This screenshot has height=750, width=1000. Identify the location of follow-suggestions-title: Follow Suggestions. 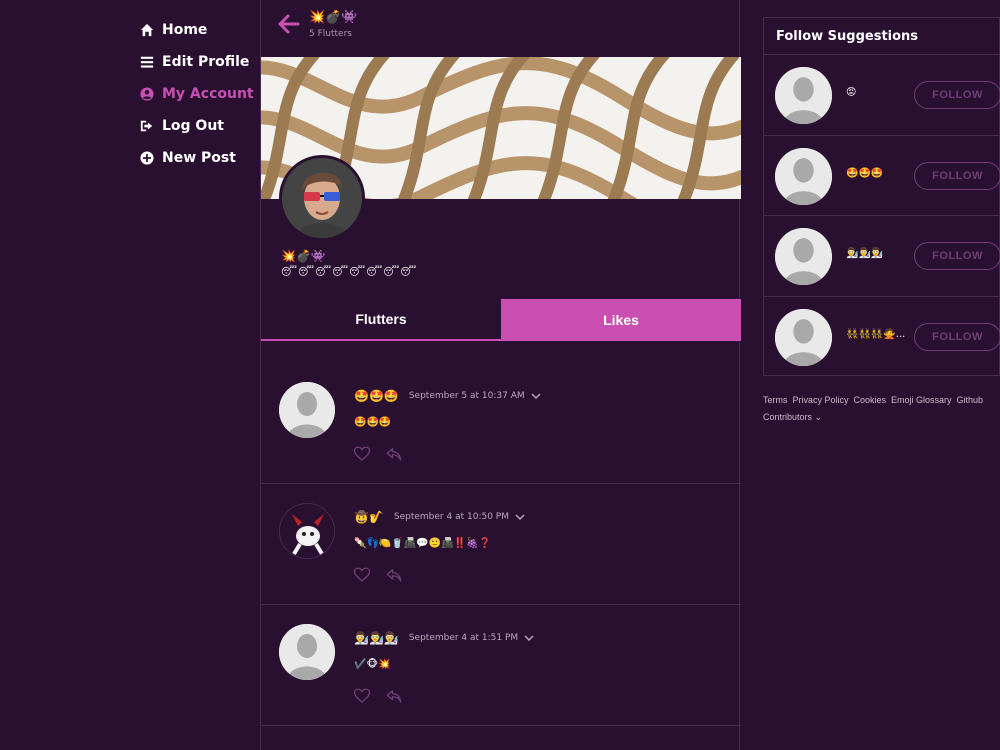
(881, 36).